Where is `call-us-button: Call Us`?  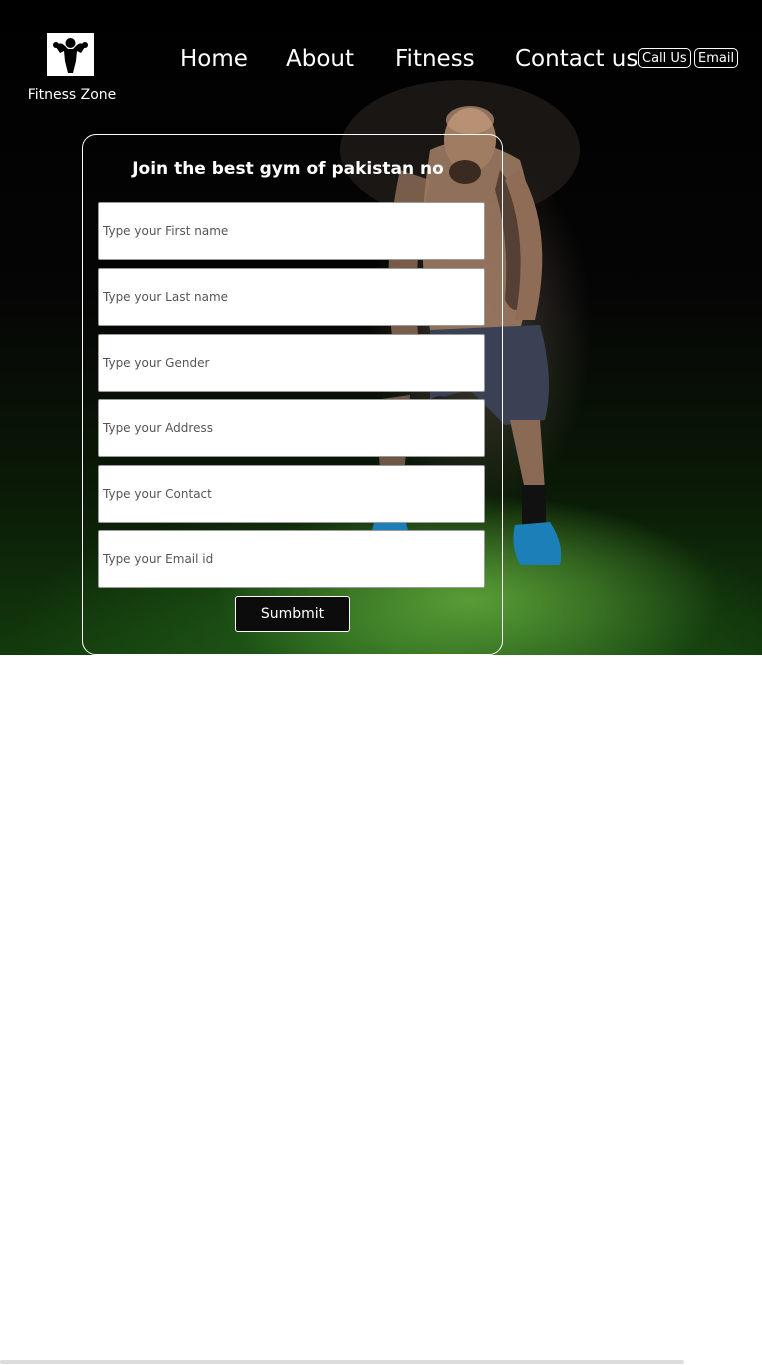
call-us-button: Call Us is located at coordinates (664, 58).